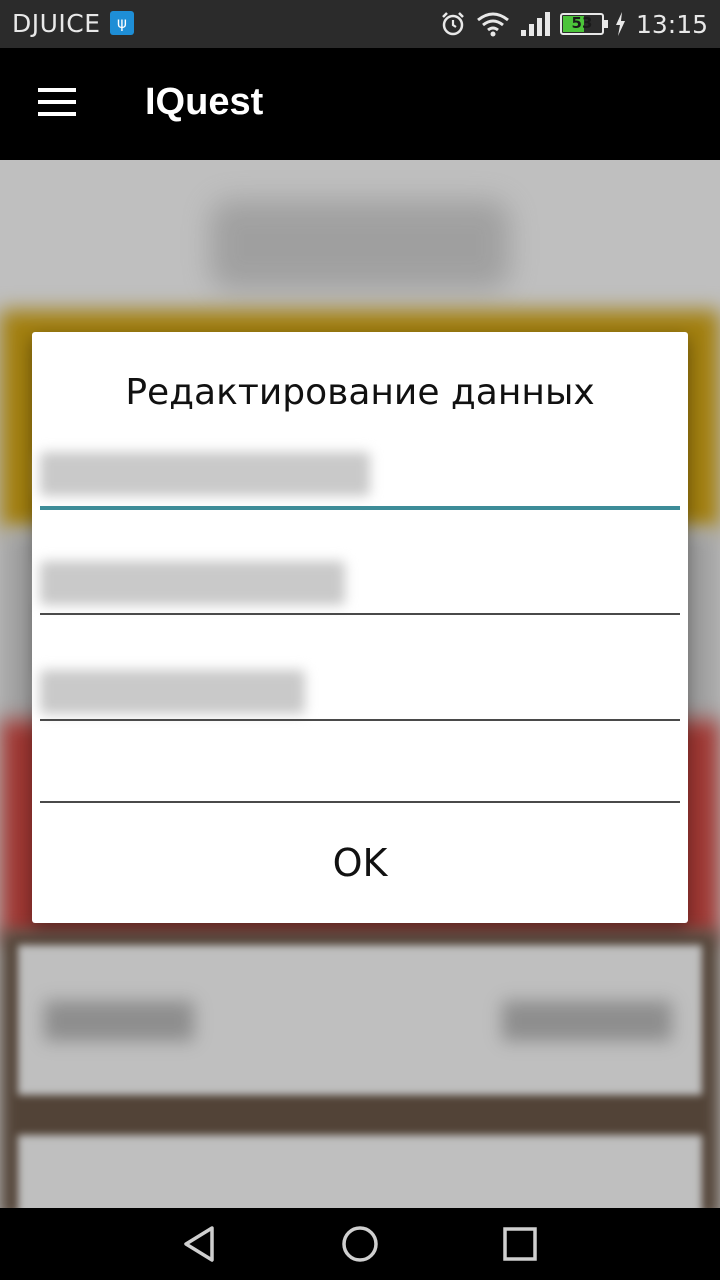 The width and height of the screenshot is (720, 1280). What do you see at coordinates (200, 1244) in the screenshot?
I see `back-icon` at bounding box center [200, 1244].